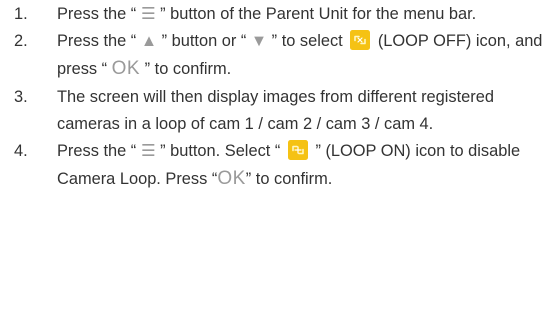  Describe the element at coordinates (204, 41) in the screenshot. I see `text-segment: ” button or “` at that location.